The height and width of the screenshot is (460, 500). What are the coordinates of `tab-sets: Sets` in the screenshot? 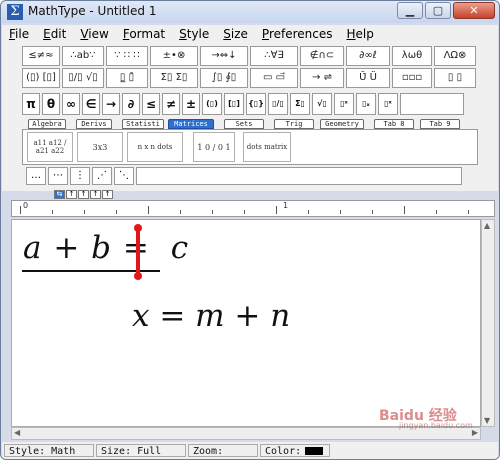 It's located at (244, 124).